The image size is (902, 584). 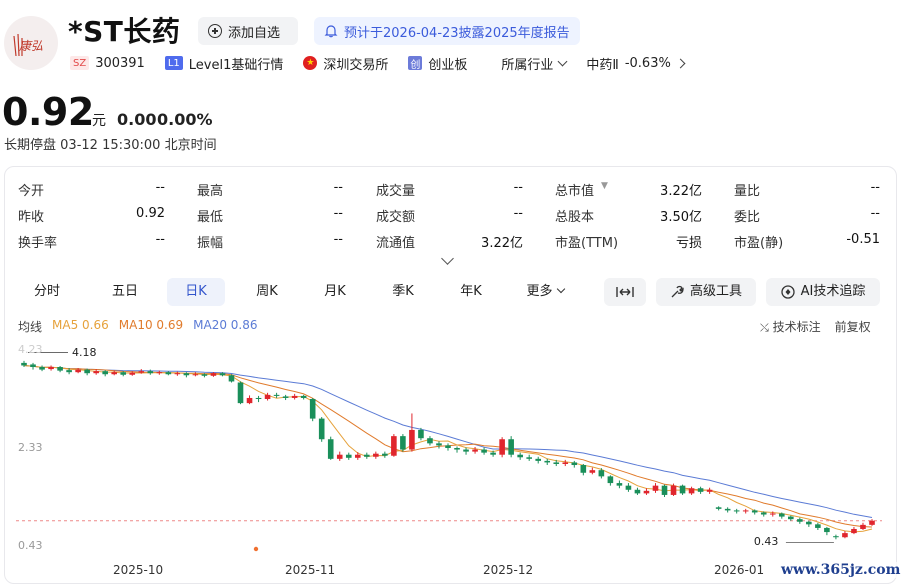 What do you see at coordinates (680, 63) in the screenshot?
I see `chevron-right-icon` at bounding box center [680, 63].